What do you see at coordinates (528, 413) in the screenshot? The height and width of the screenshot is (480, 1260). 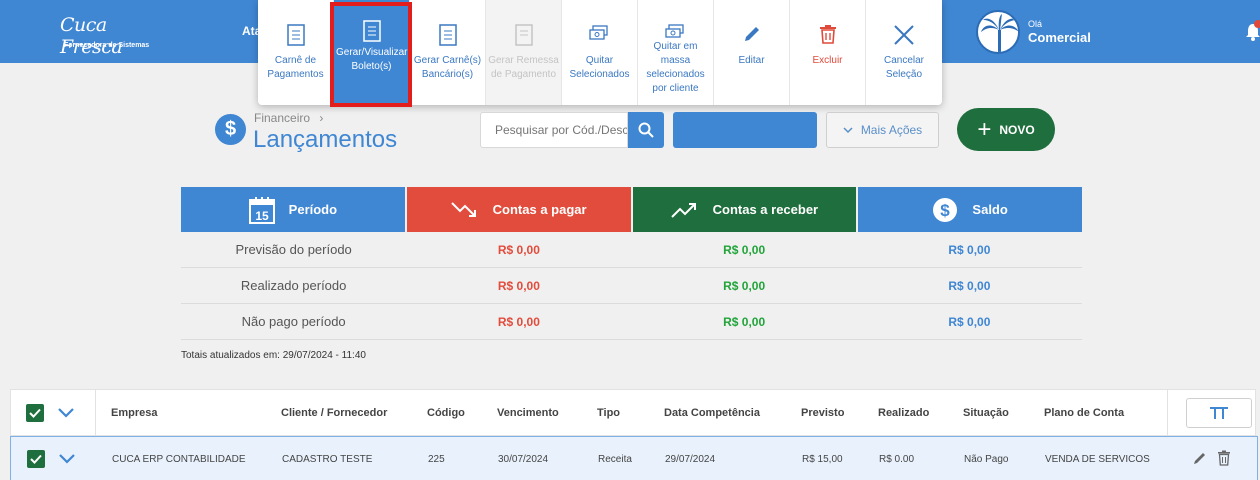 I see `column-header-vencimento: Vencimento` at bounding box center [528, 413].